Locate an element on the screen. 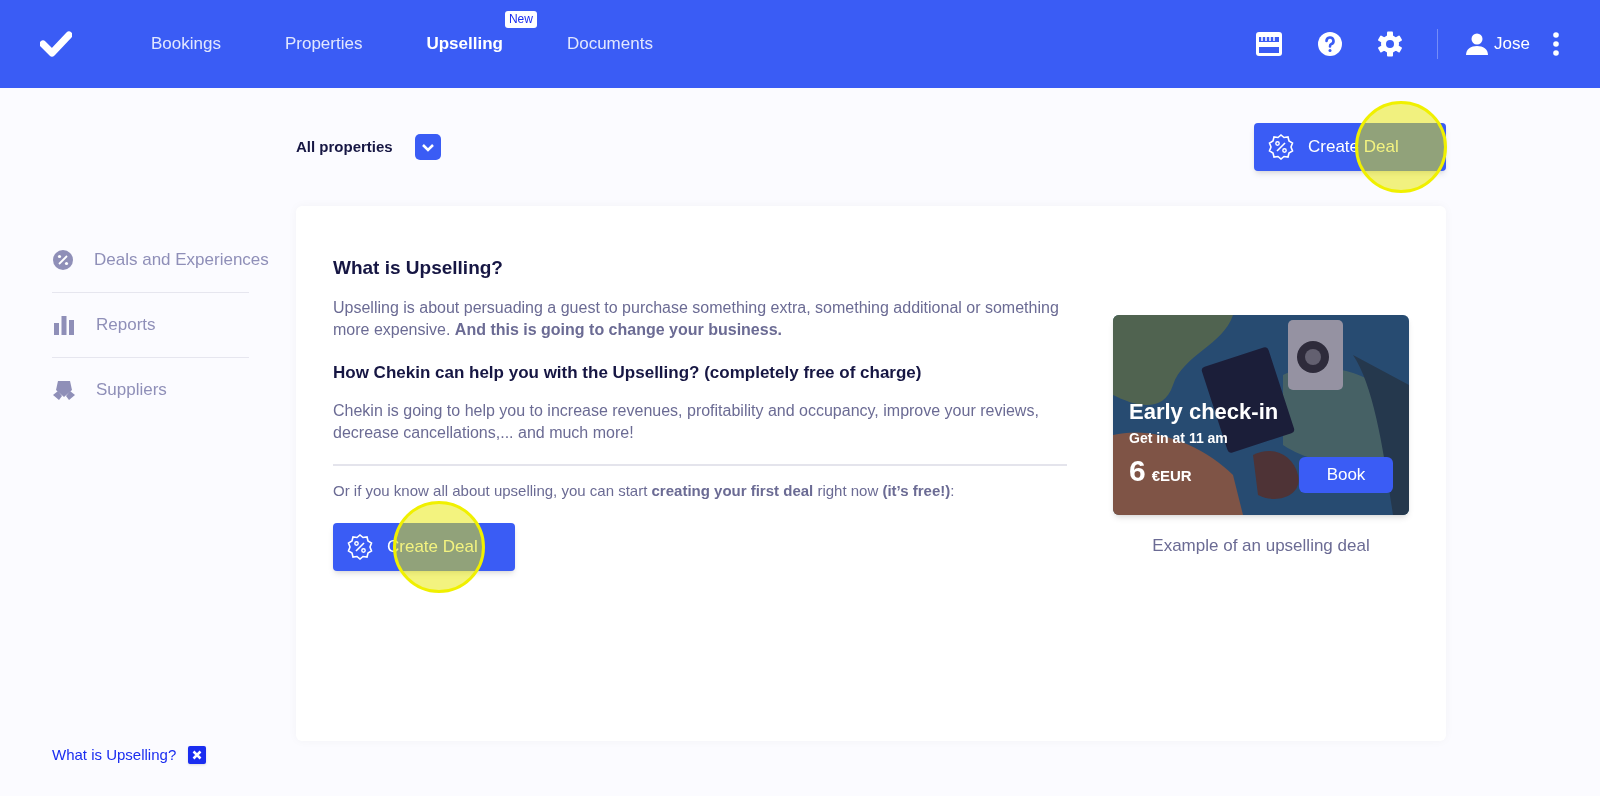 Image resolution: width=1600 pixels, height=796 pixels. user-name: Jose is located at coordinates (1512, 44).